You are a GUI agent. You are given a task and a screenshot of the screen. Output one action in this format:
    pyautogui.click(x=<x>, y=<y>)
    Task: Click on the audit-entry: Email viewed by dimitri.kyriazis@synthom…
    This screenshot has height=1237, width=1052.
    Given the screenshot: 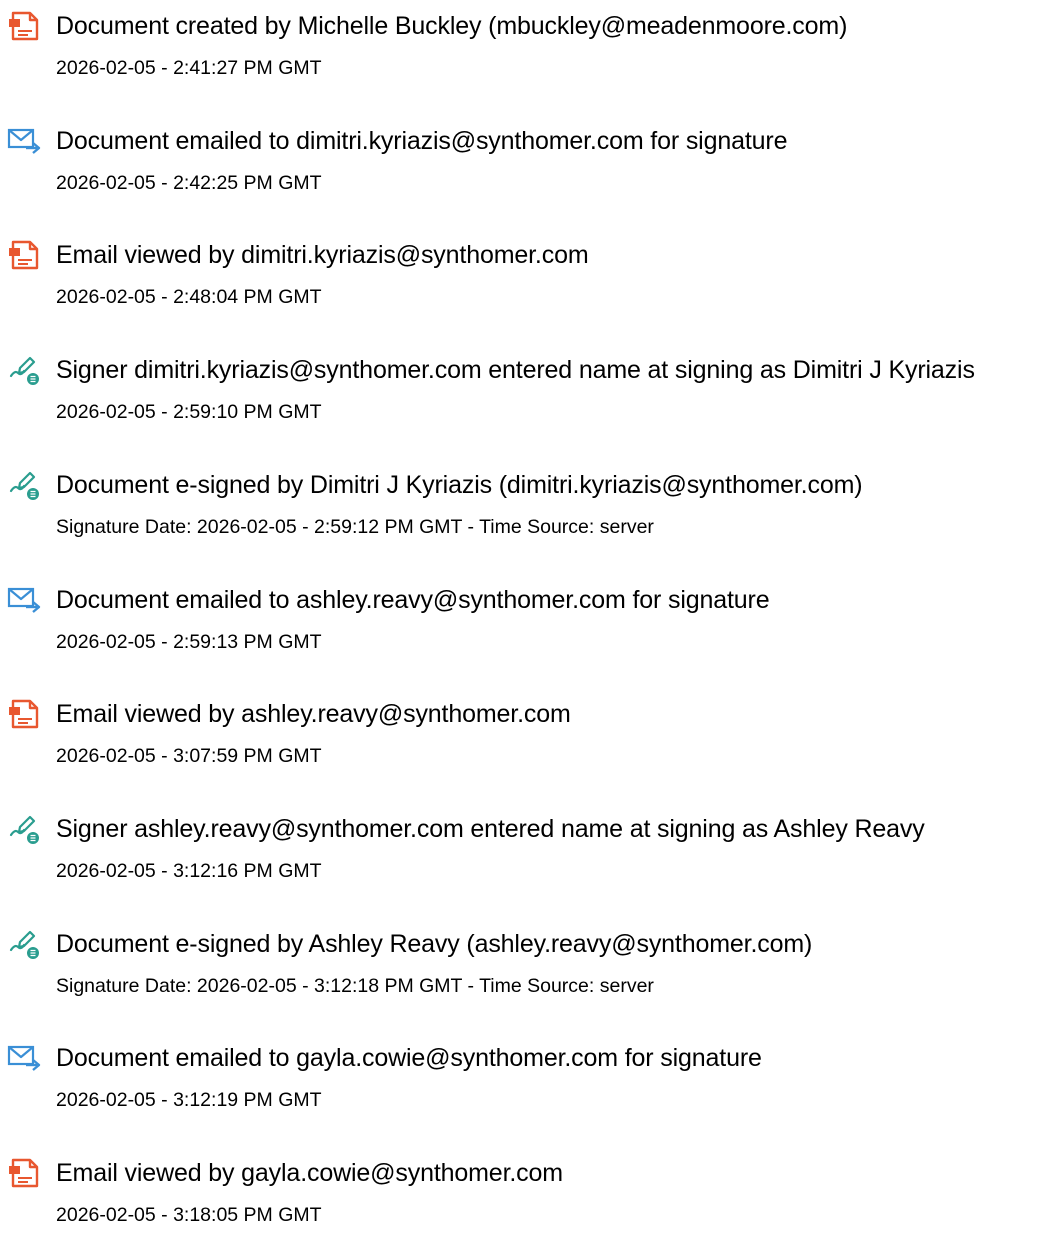 What is the action you would take?
    pyautogui.click(x=526, y=274)
    